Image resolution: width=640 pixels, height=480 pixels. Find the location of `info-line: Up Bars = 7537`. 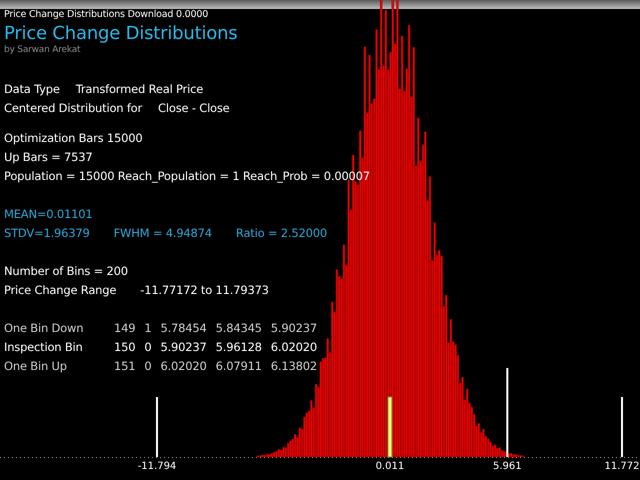

info-line: Up Bars = 7537 is located at coordinates (49, 157).